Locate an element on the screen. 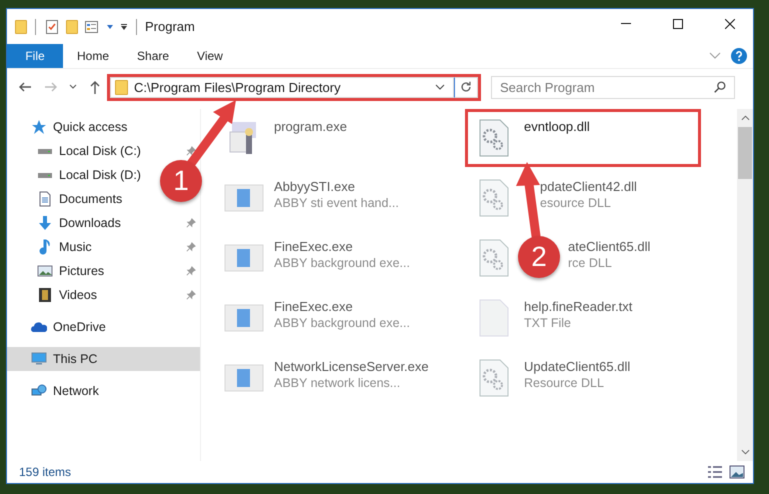 This screenshot has height=494, width=769. close-icon is located at coordinates (730, 23).